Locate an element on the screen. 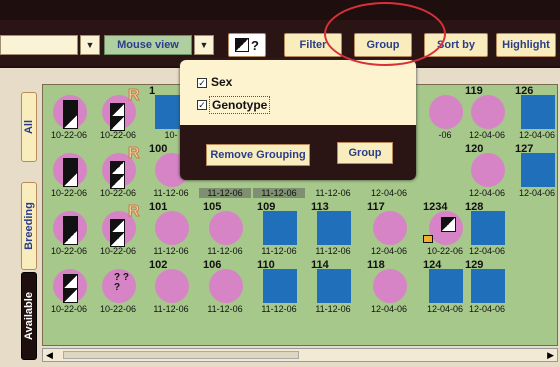  mouse-cell: 114 11-12-06 is located at coordinates (333, 286).